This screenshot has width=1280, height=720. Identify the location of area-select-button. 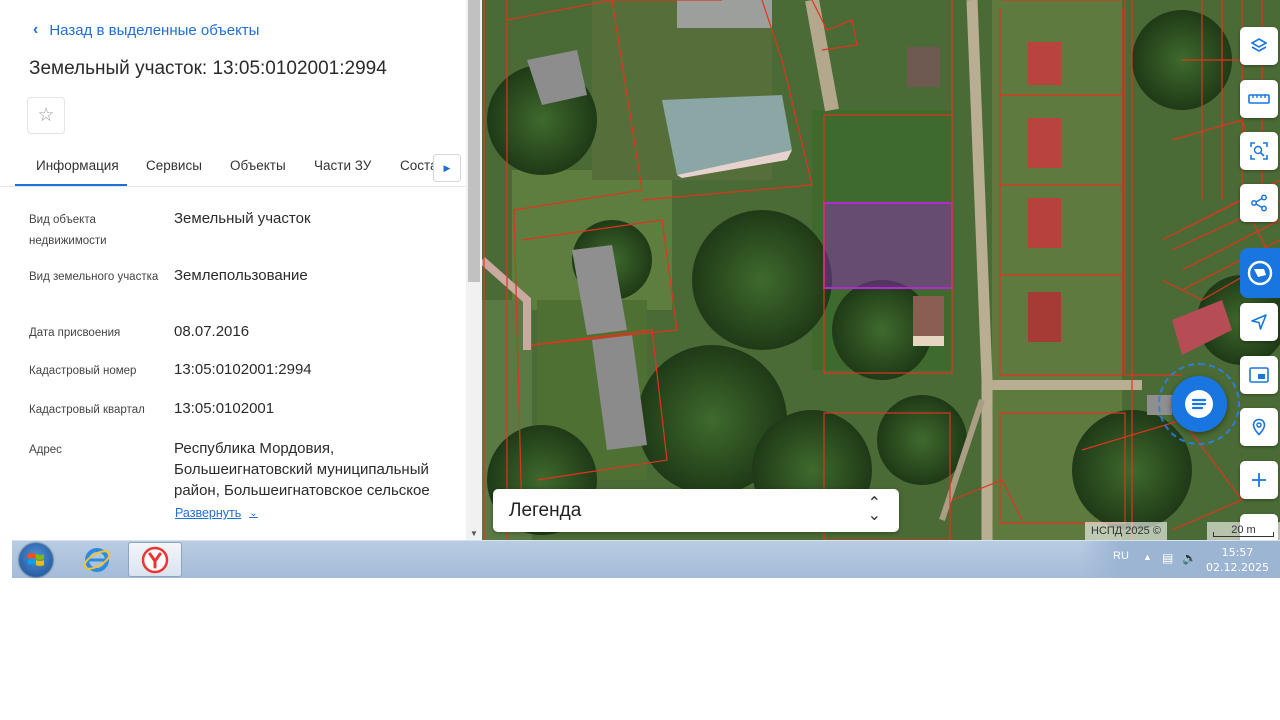
(1259, 151).